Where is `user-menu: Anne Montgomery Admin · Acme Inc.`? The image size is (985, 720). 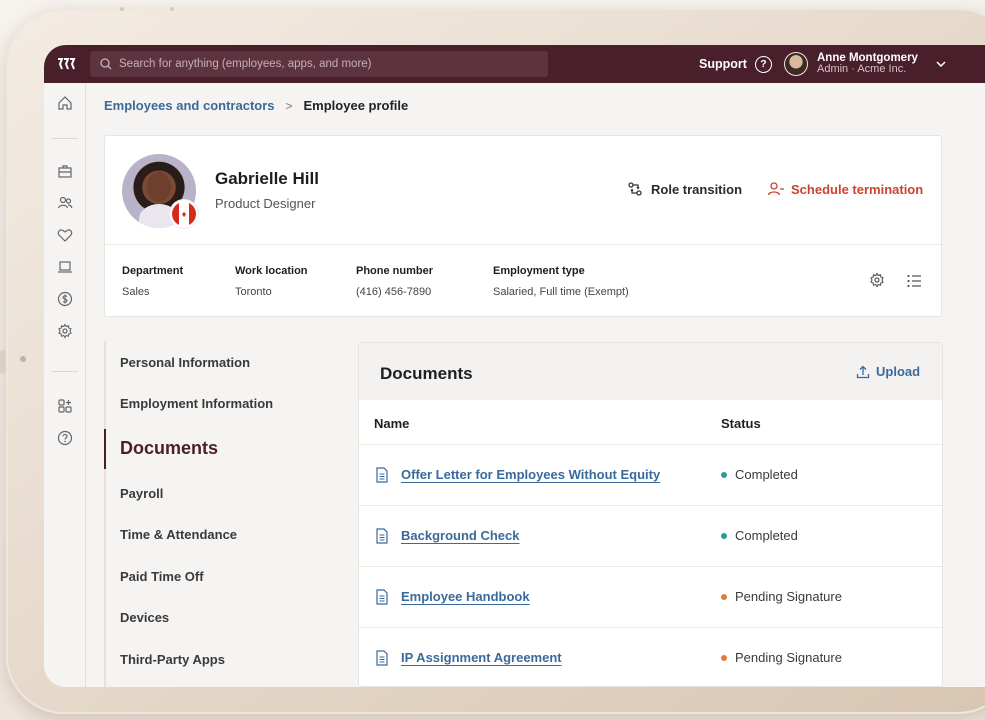 user-menu: Anne Montgomery Admin · Acme Inc. is located at coordinates (865, 64).